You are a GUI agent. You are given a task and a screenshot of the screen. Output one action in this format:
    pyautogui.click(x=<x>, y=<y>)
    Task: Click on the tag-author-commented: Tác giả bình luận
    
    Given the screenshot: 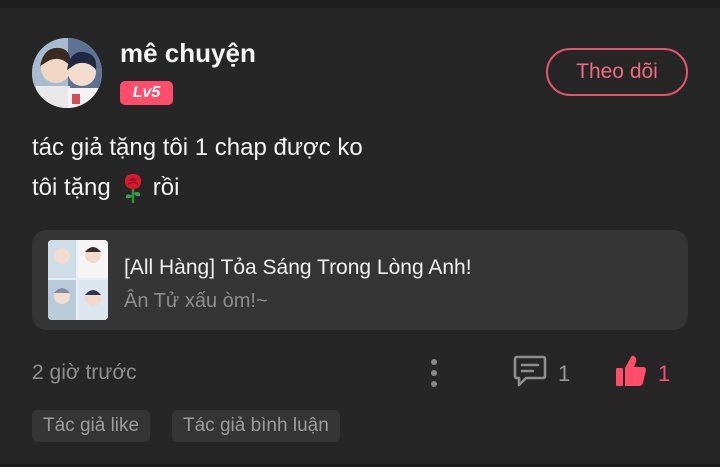 What is the action you would take?
    pyautogui.click(x=256, y=426)
    